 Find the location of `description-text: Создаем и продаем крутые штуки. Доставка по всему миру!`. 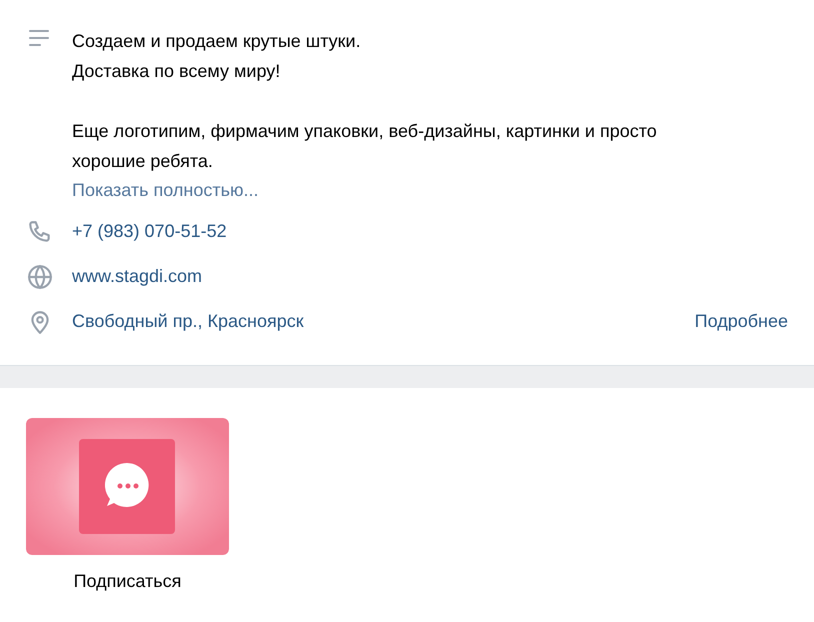

description-text: Создаем и продаем крутые штуки. Доставка по всему миру! is located at coordinates (217, 56).